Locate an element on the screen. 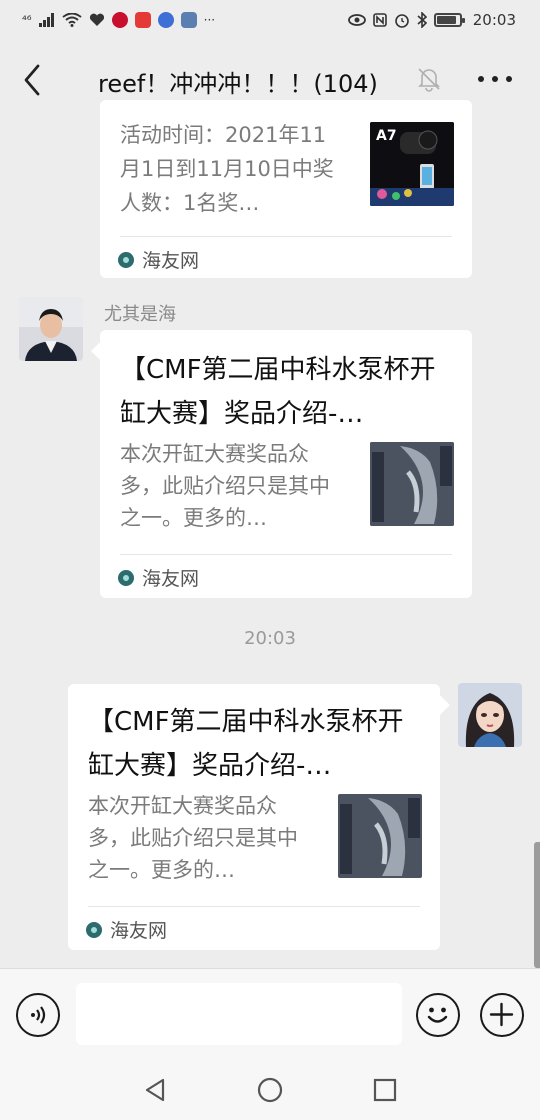 The width and height of the screenshot is (540, 1120). music-icon is located at coordinates (165, 20).